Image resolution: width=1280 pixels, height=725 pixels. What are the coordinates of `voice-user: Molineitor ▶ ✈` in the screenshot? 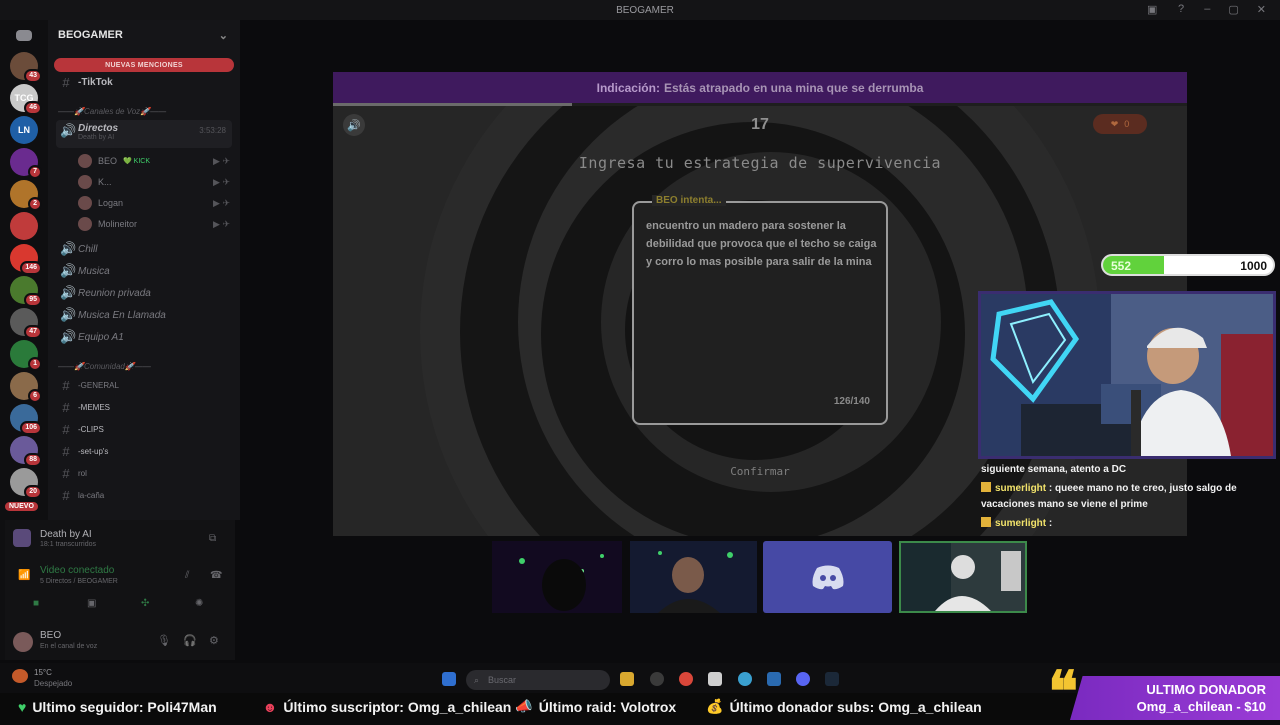 It's located at (154, 224).